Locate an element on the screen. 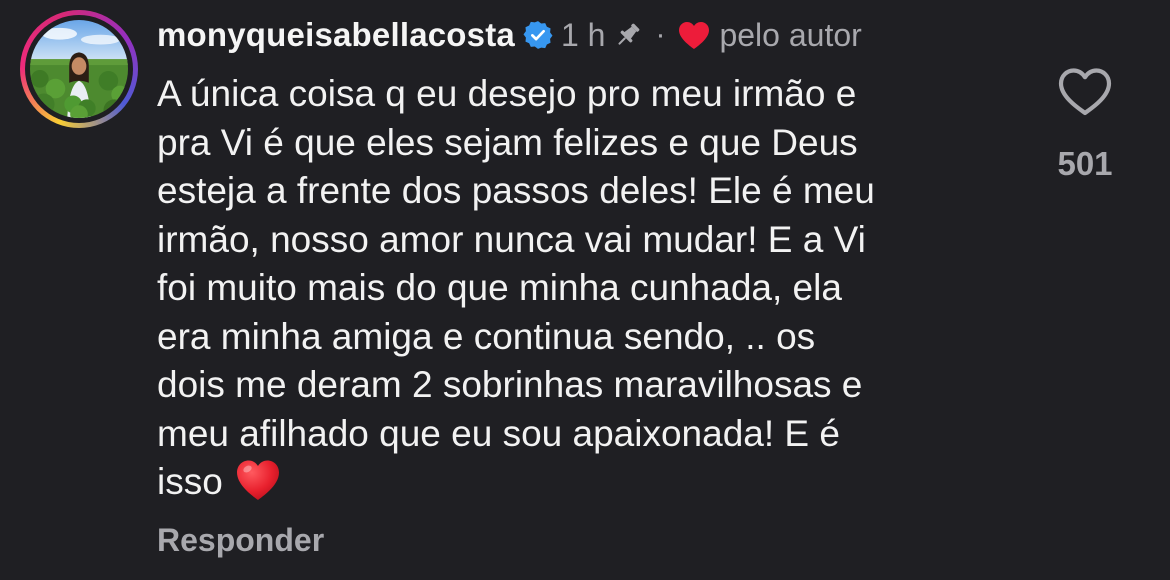  comment-timestamp: 1 h is located at coordinates (583, 34).